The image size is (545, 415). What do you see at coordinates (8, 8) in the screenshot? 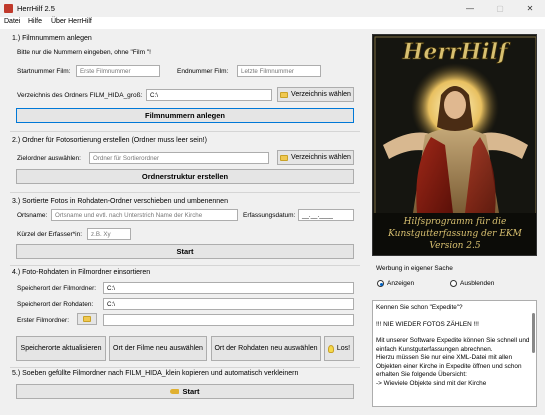
I see `app-icon` at bounding box center [8, 8].